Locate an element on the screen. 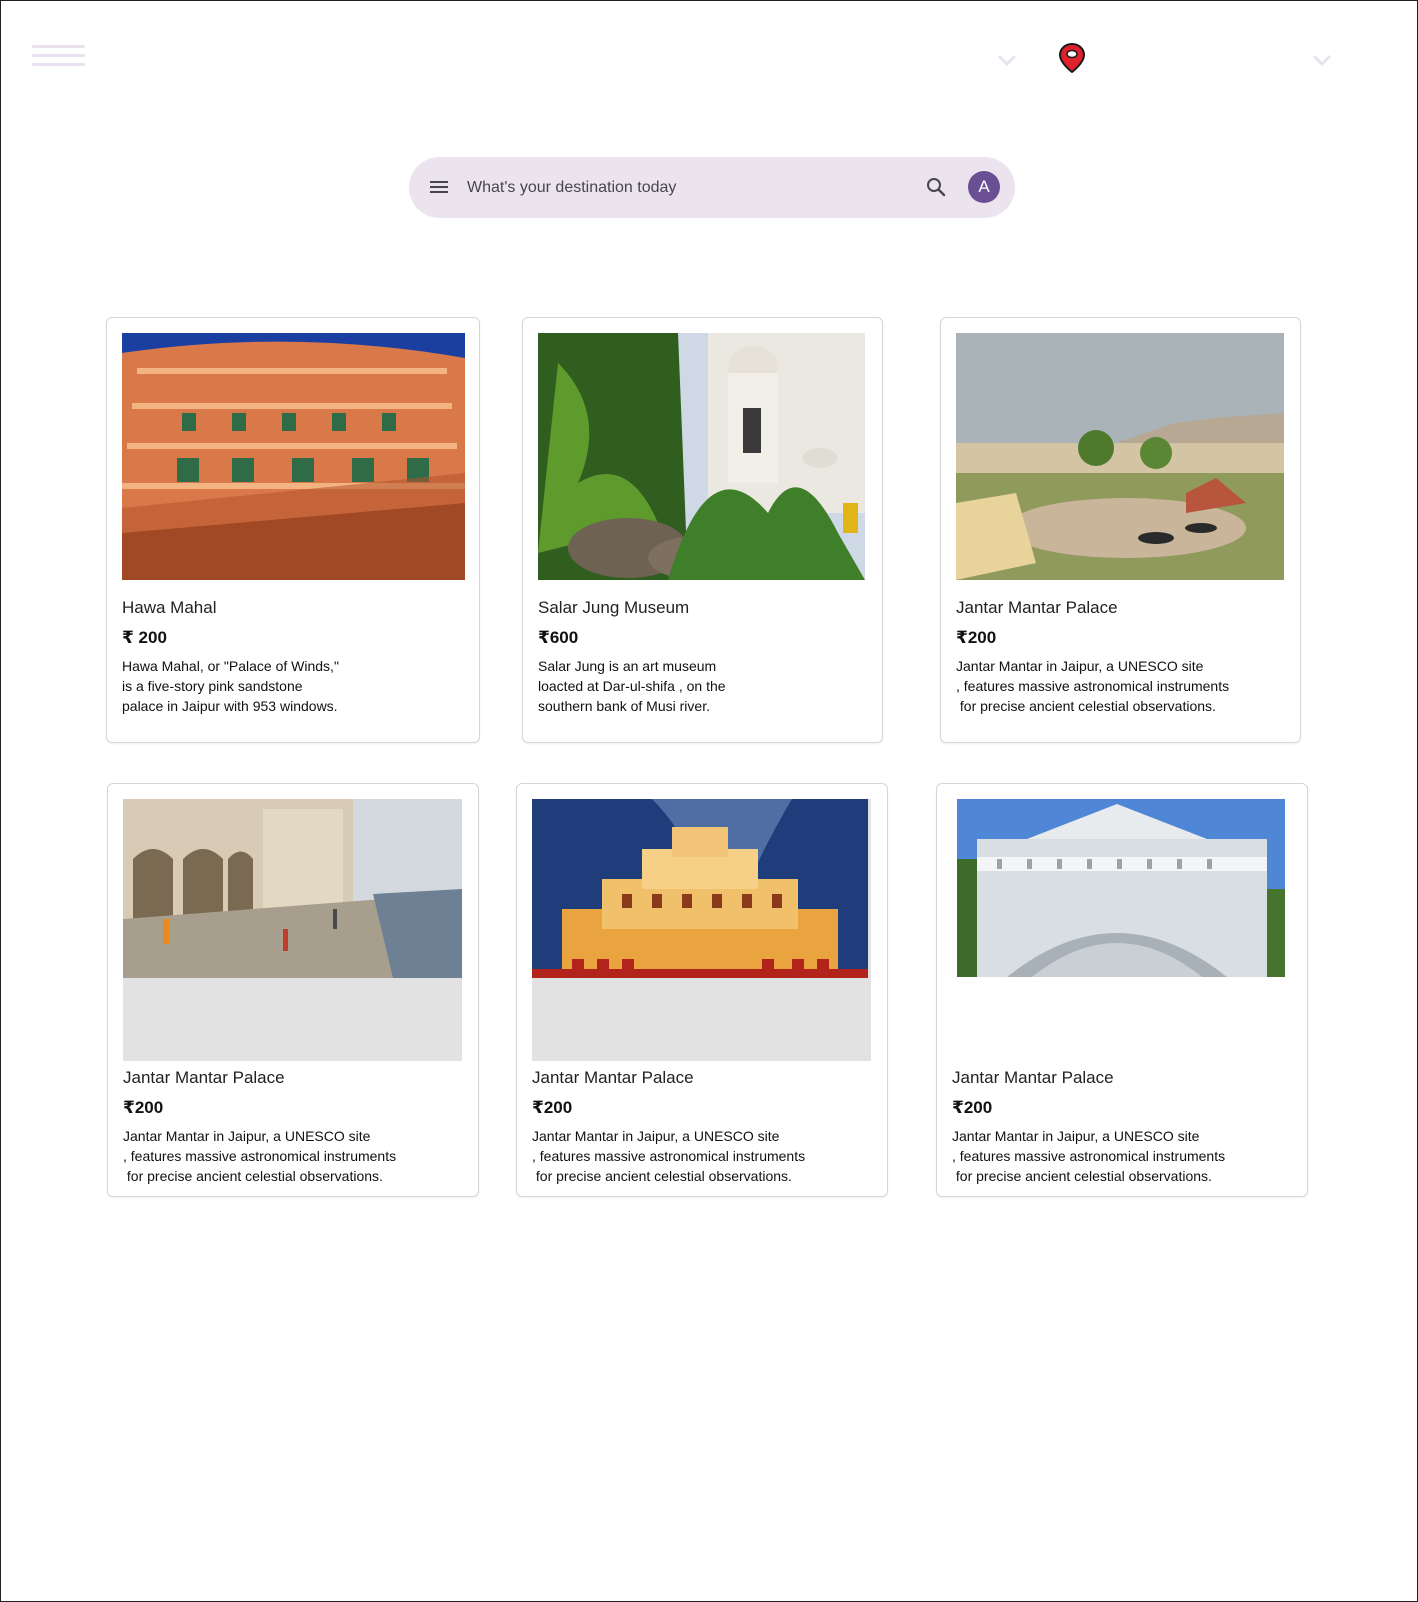  map-pin-icon is located at coordinates (1072, 58).